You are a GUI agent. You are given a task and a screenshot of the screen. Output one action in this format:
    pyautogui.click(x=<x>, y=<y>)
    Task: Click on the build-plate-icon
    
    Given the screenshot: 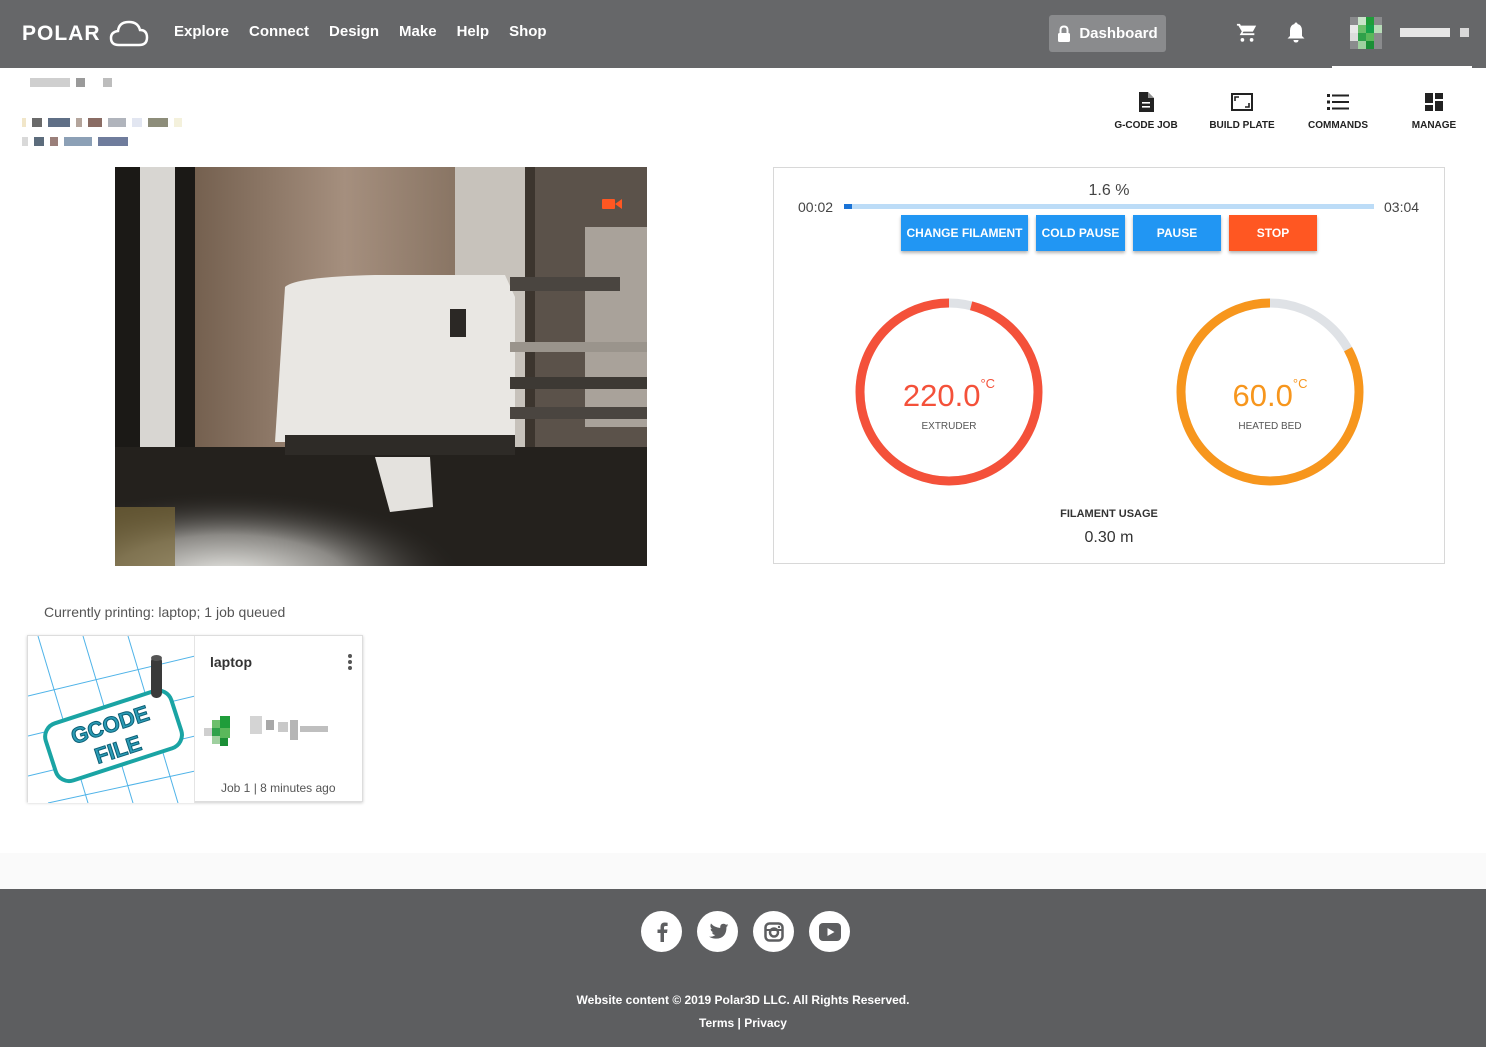 What is the action you would take?
    pyautogui.click(x=1242, y=102)
    